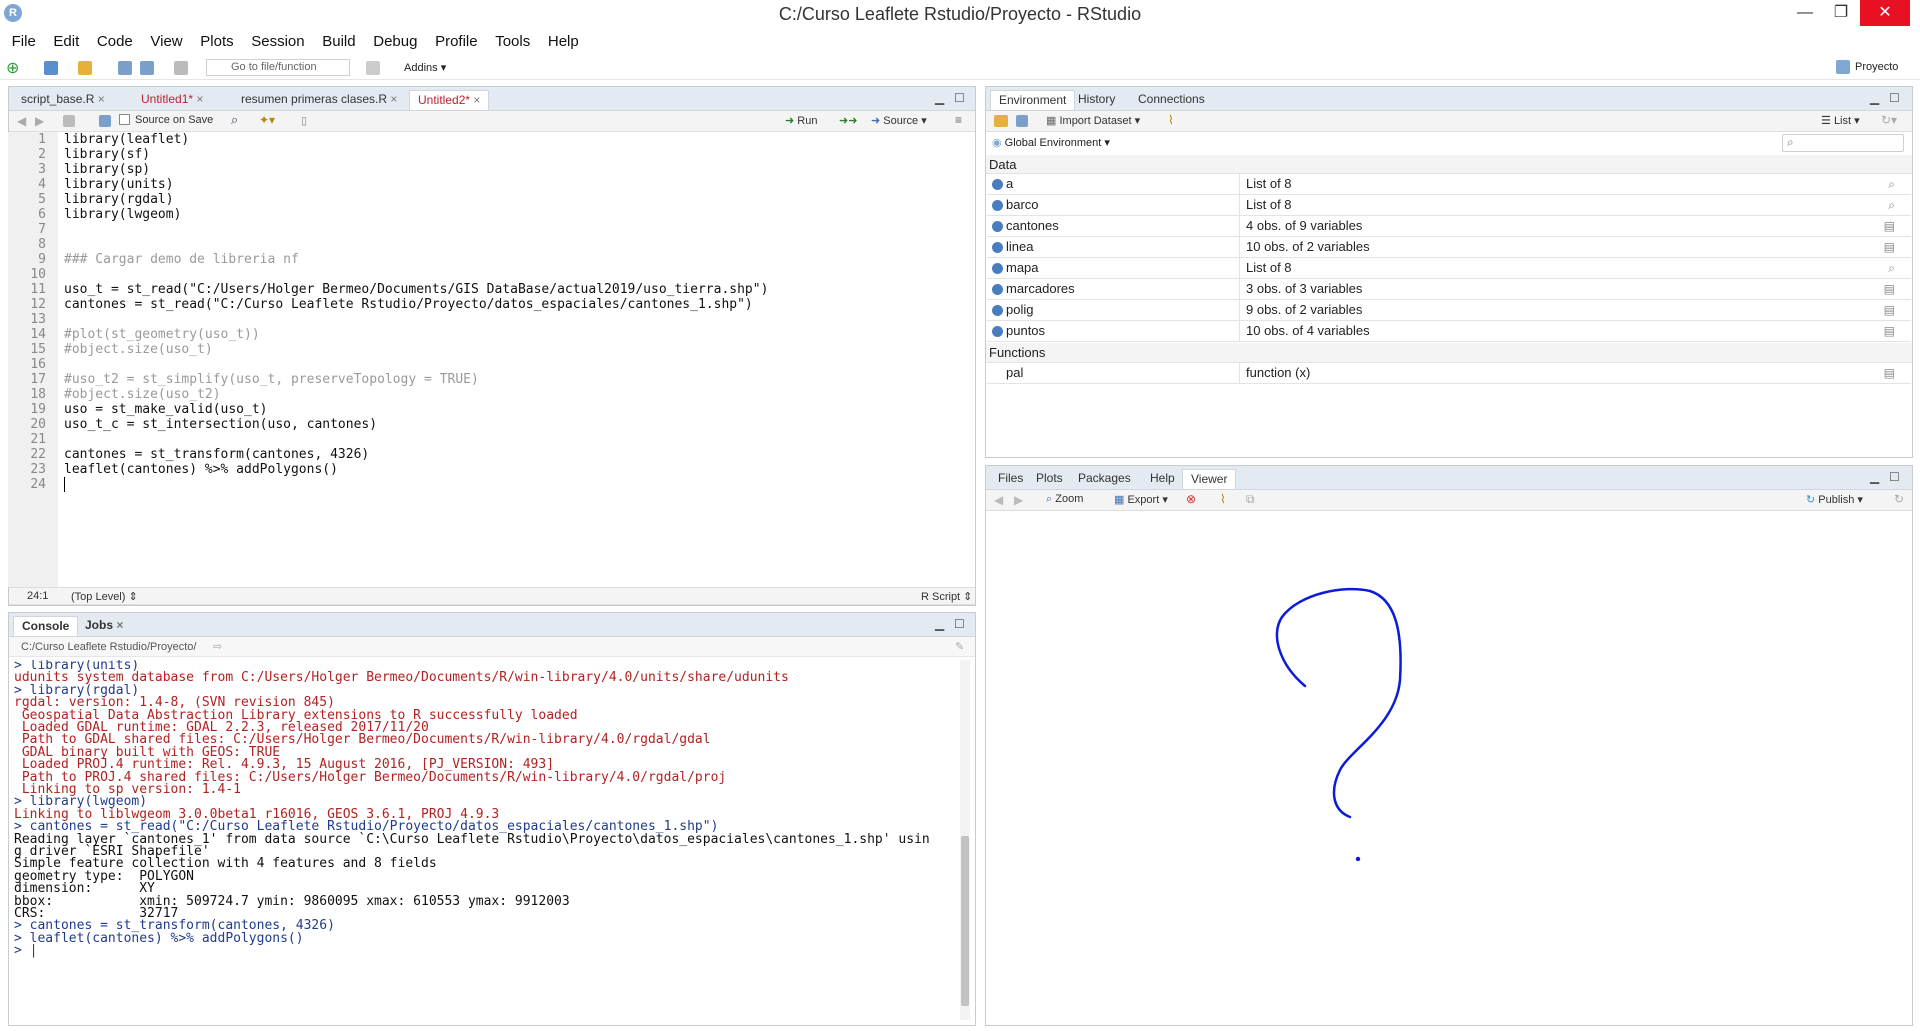 This screenshot has width=1920, height=1031. What do you see at coordinates (456, 42) in the screenshot?
I see `menu-profile: Profile` at bounding box center [456, 42].